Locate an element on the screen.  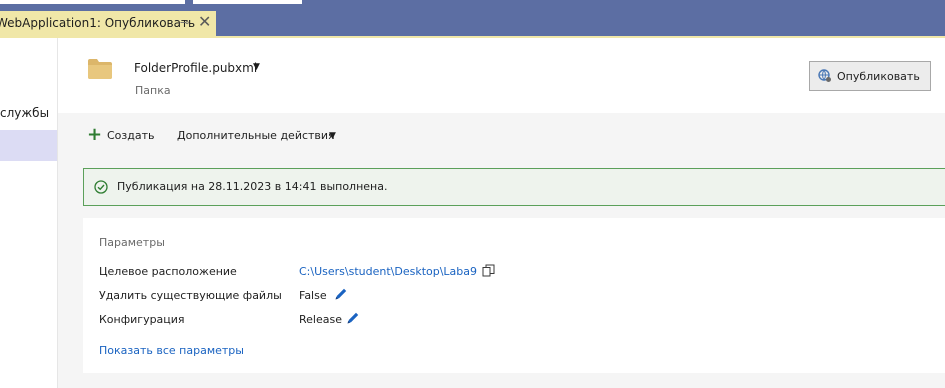
target-location-link: C:\Users\student\Desktop\Laba9 is located at coordinates (388, 271).